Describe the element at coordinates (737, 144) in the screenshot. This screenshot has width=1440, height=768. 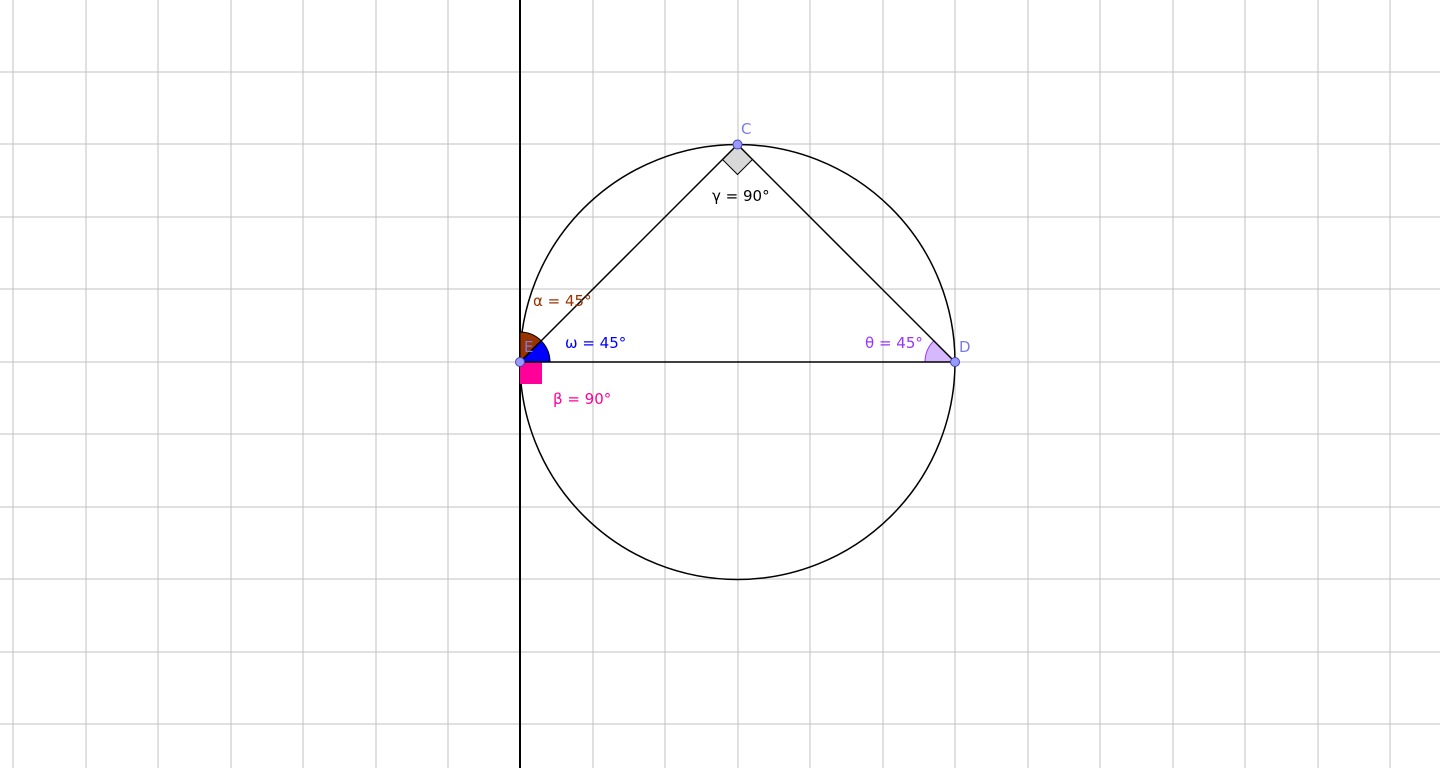
I see `point-C` at that location.